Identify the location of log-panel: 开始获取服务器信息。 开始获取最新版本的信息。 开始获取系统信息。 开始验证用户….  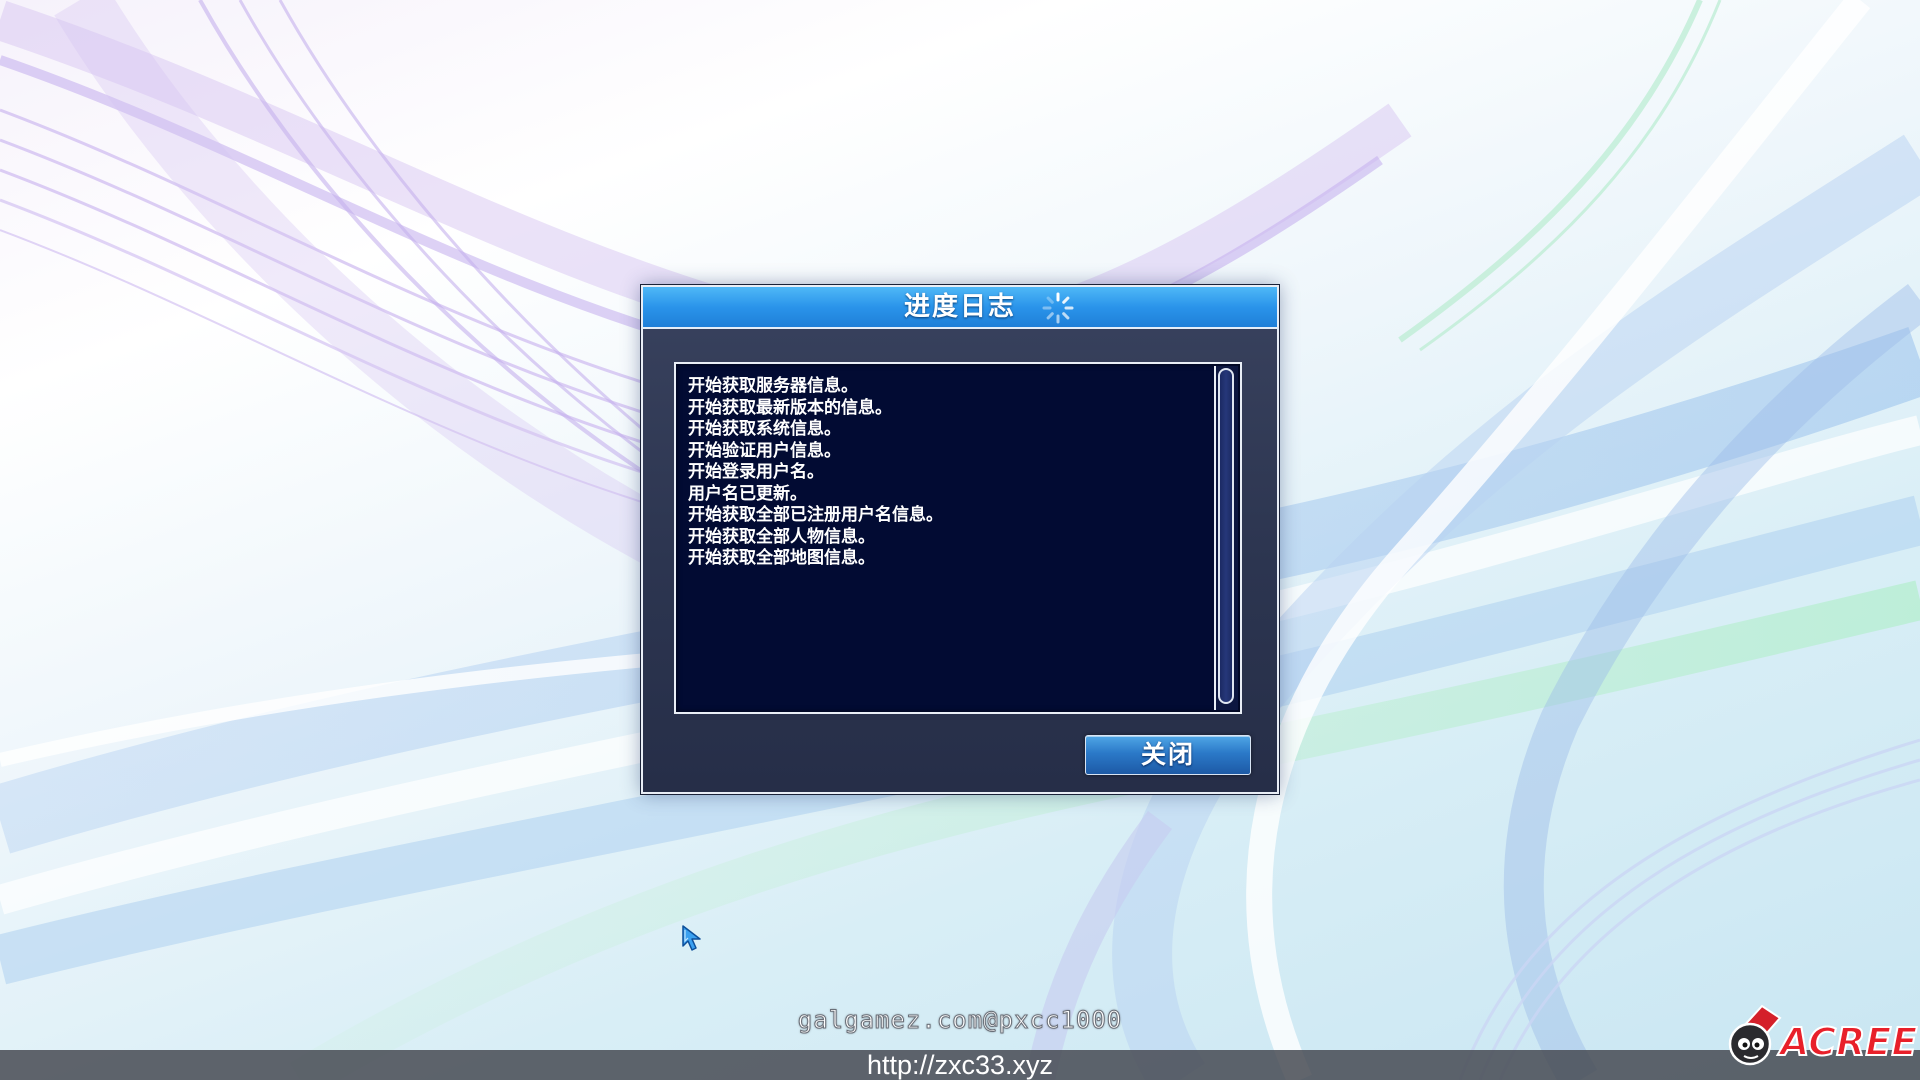
(958, 538).